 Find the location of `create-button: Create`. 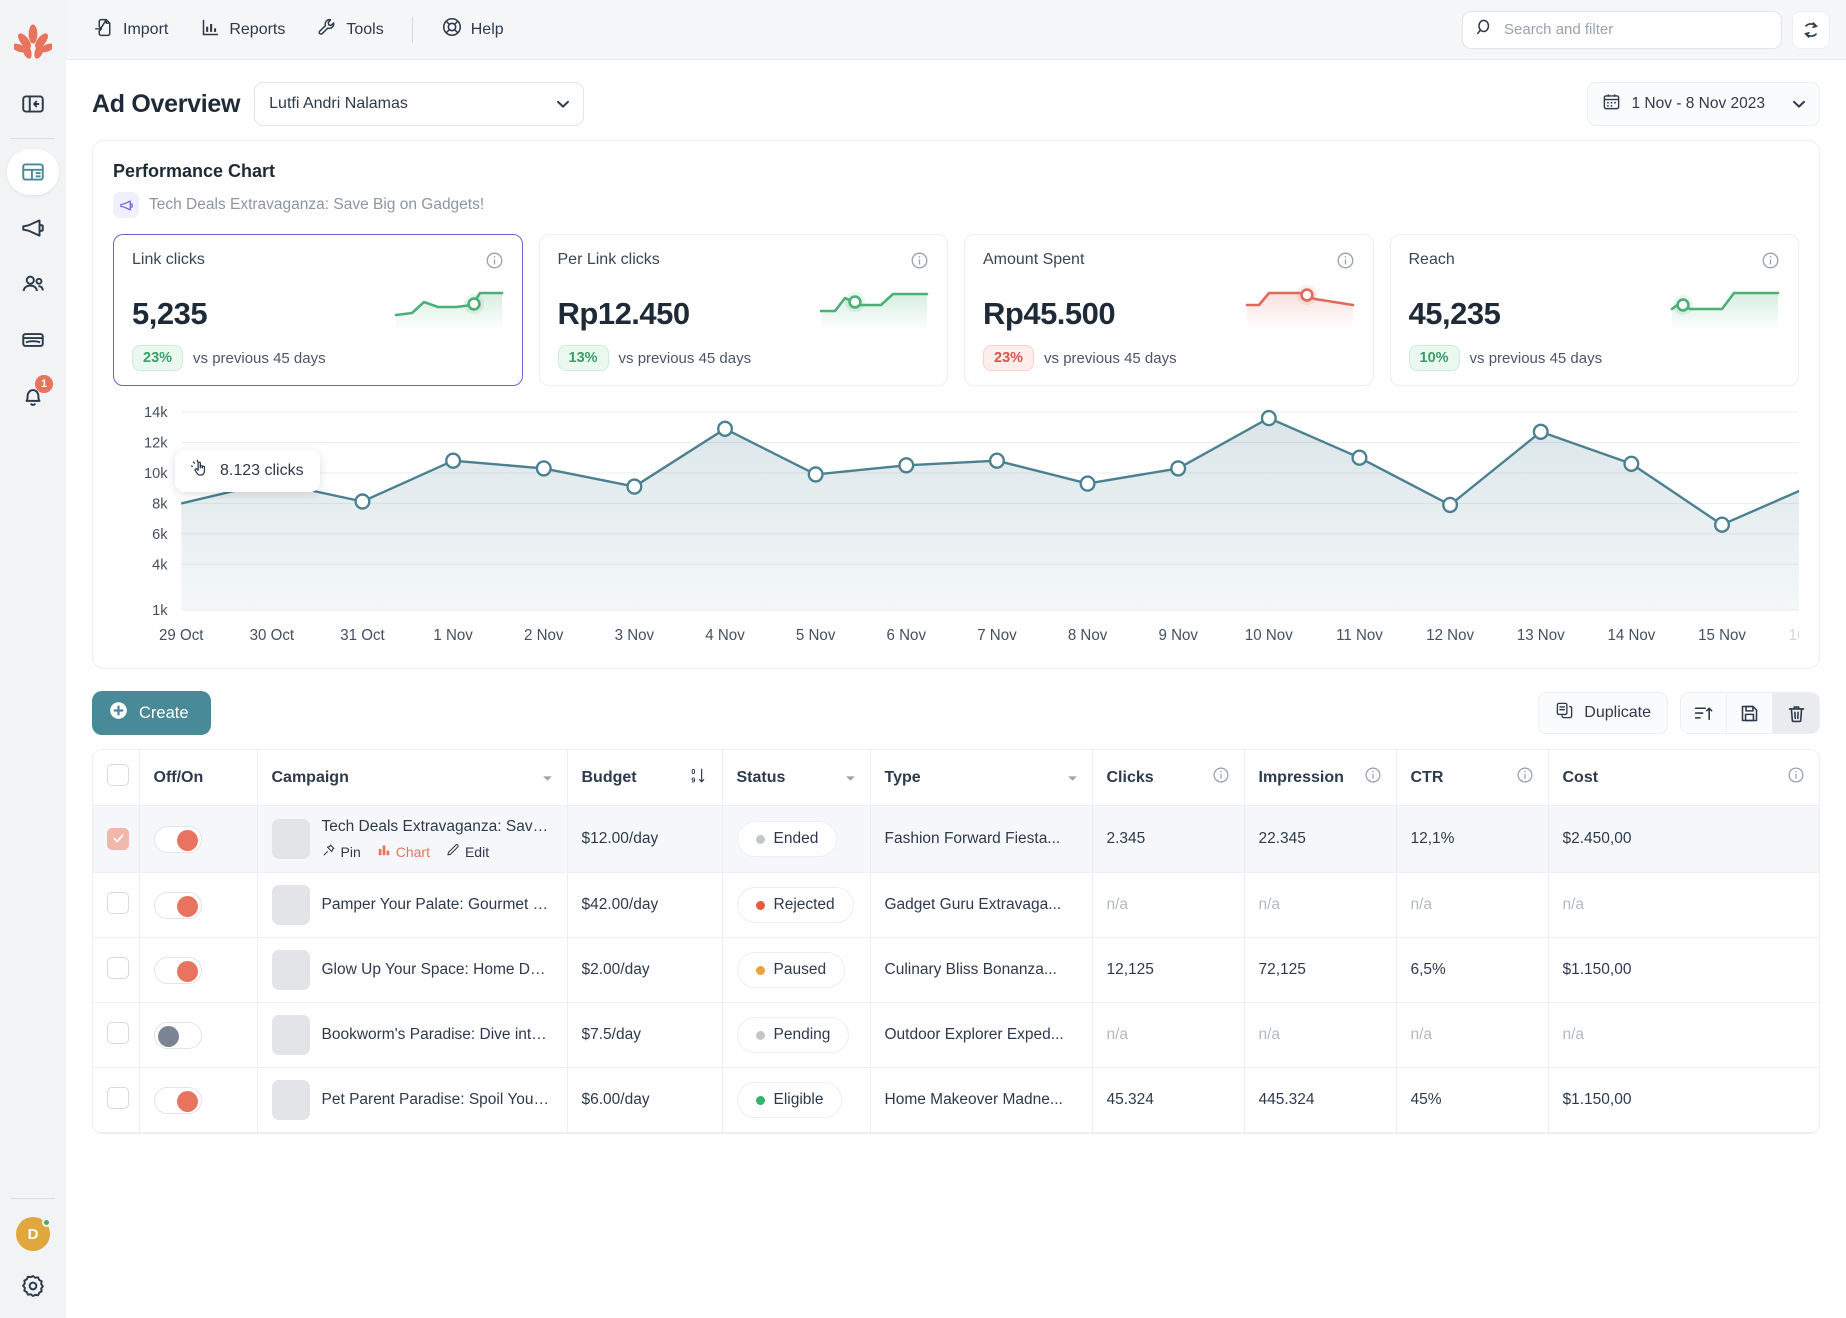

create-button: Create is located at coordinates (151, 713).